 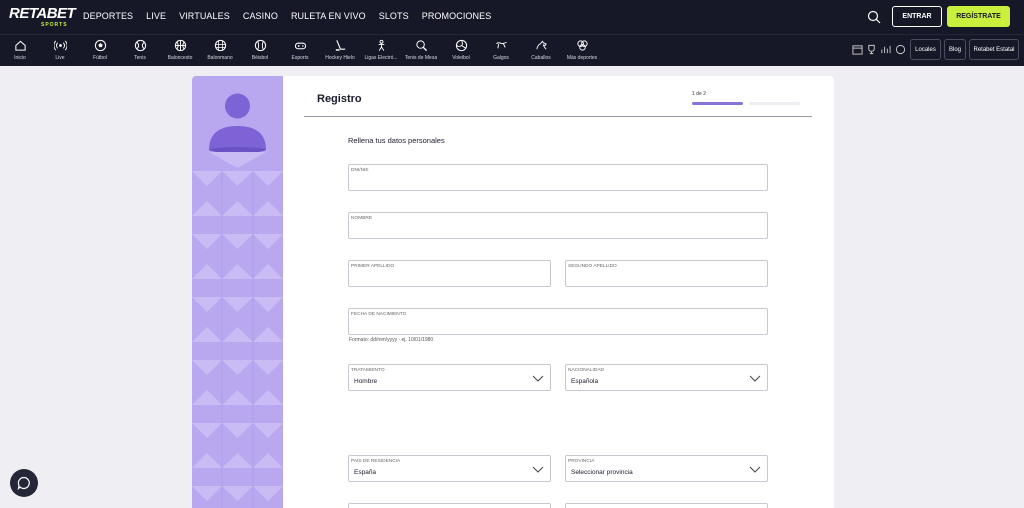 I want to click on header-divider, so click(x=558, y=116).